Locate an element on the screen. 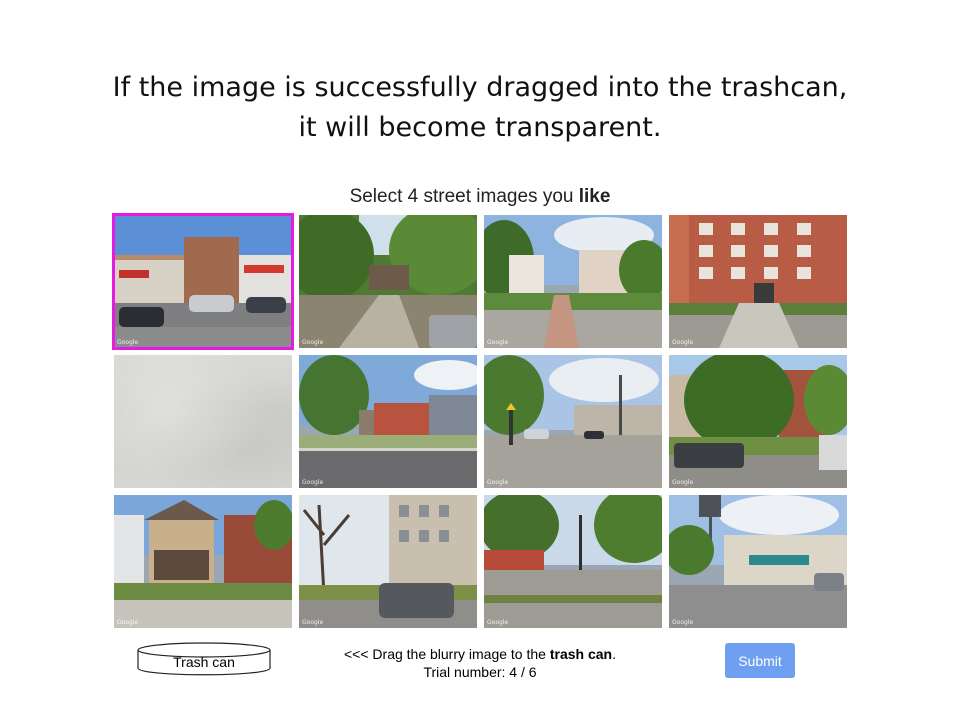  street-image-11: Google is located at coordinates (573, 561).